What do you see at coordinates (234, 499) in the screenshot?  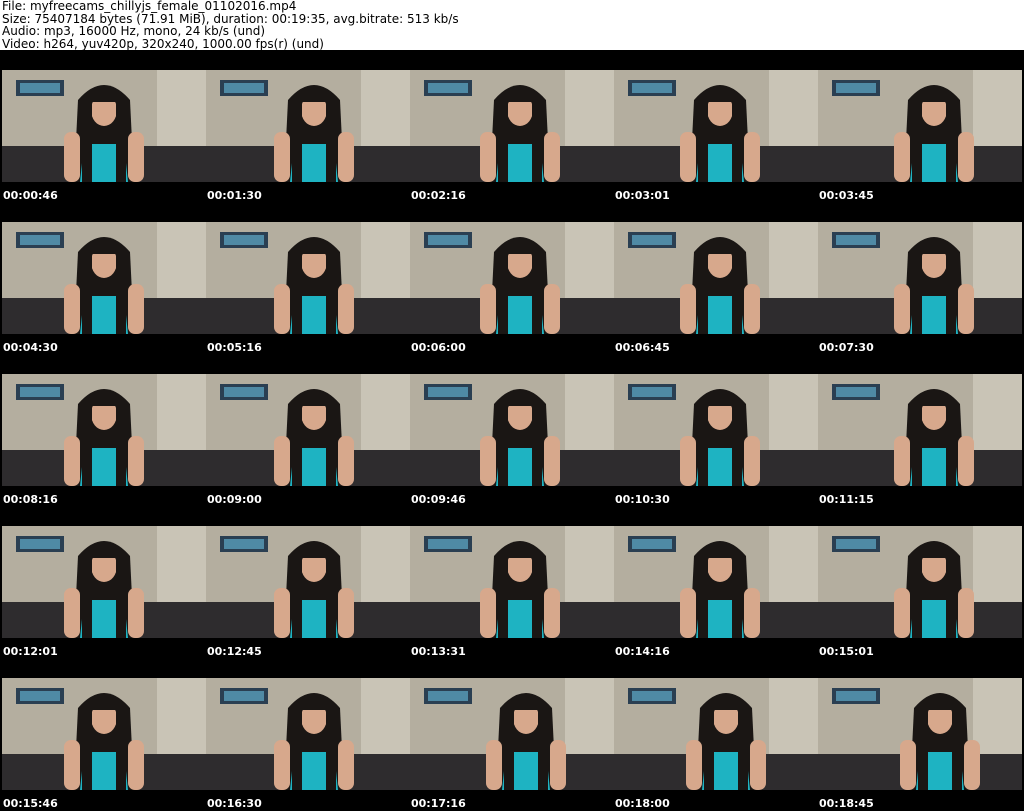 I see `frame-timestamp: 00:09:00` at bounding box center [234, 499].